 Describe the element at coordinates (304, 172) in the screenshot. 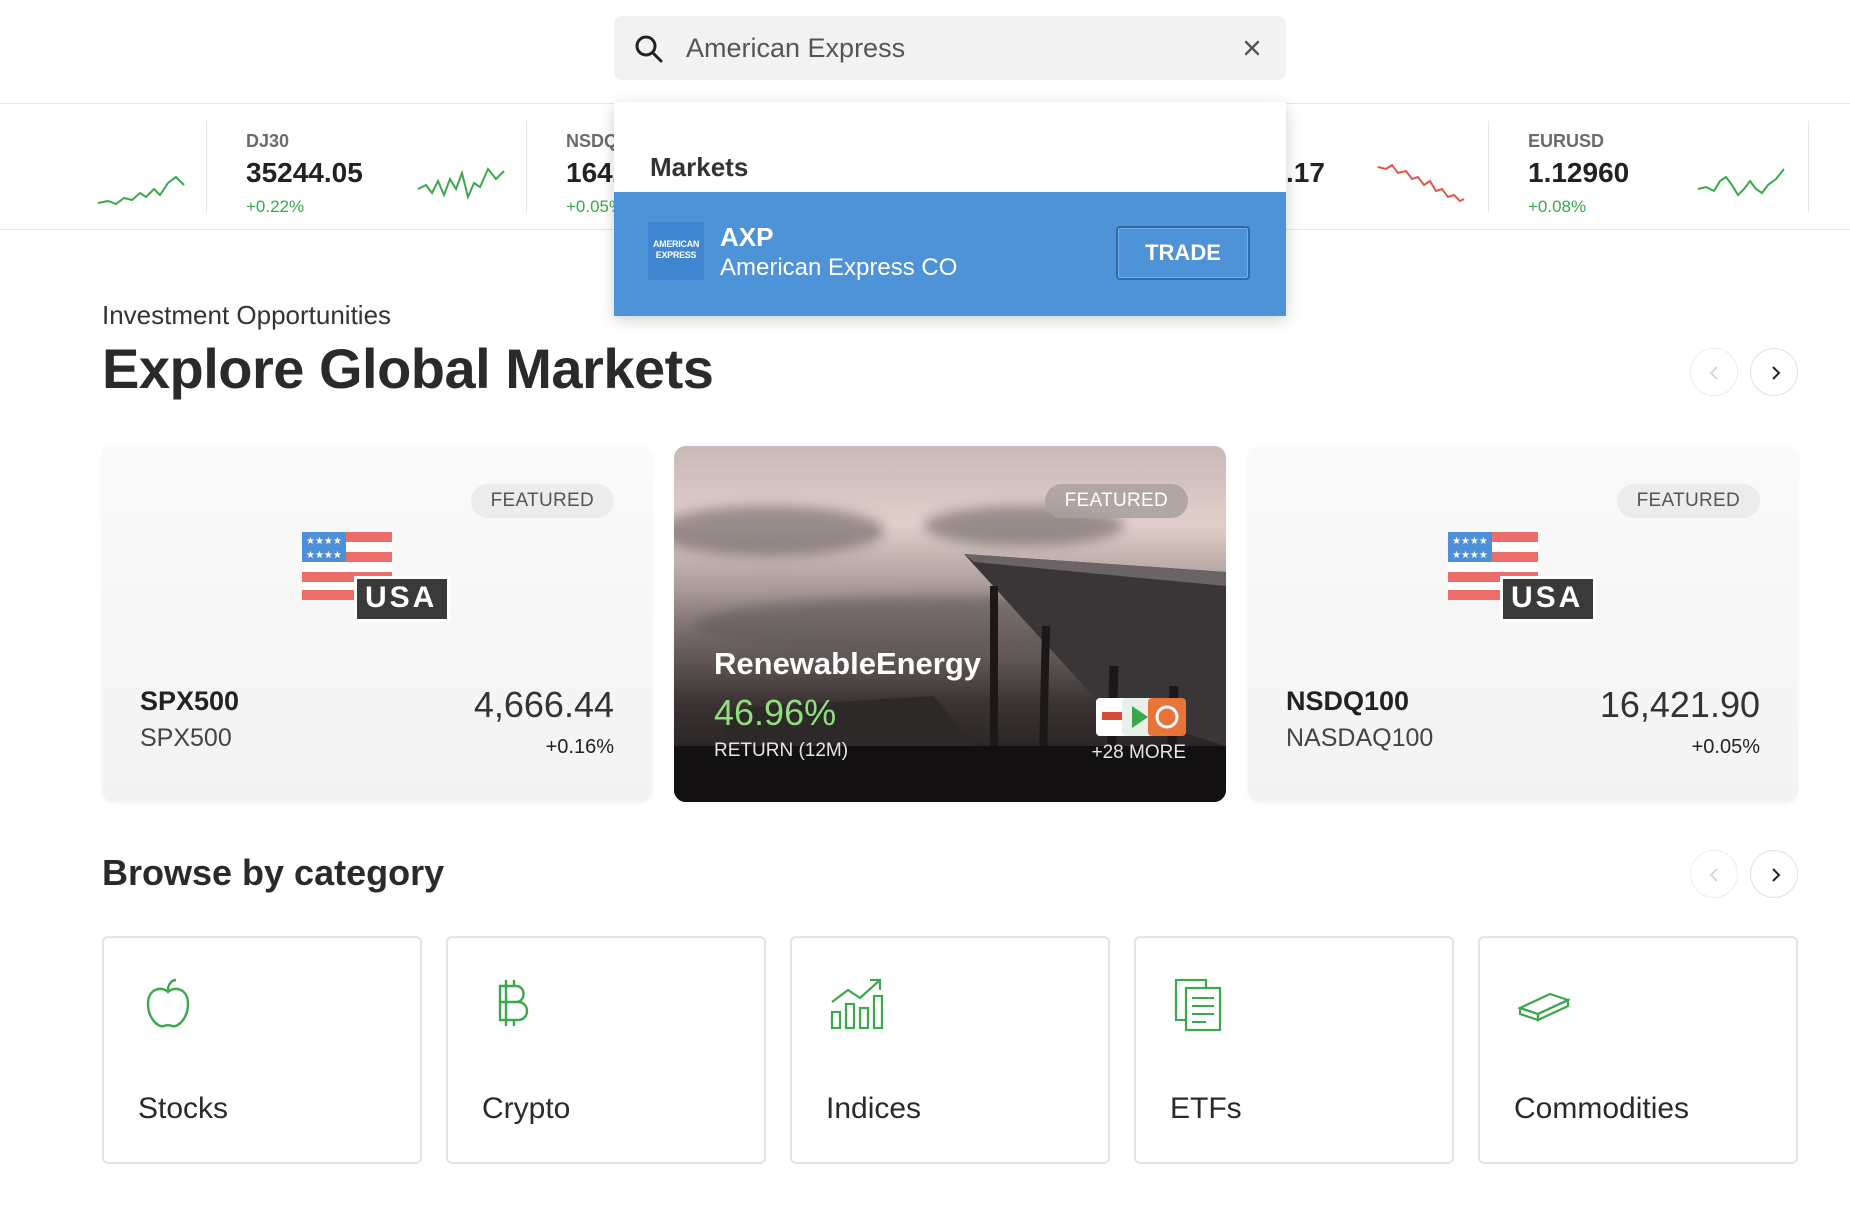

I see `ticker-value: 35244.05` at that location.